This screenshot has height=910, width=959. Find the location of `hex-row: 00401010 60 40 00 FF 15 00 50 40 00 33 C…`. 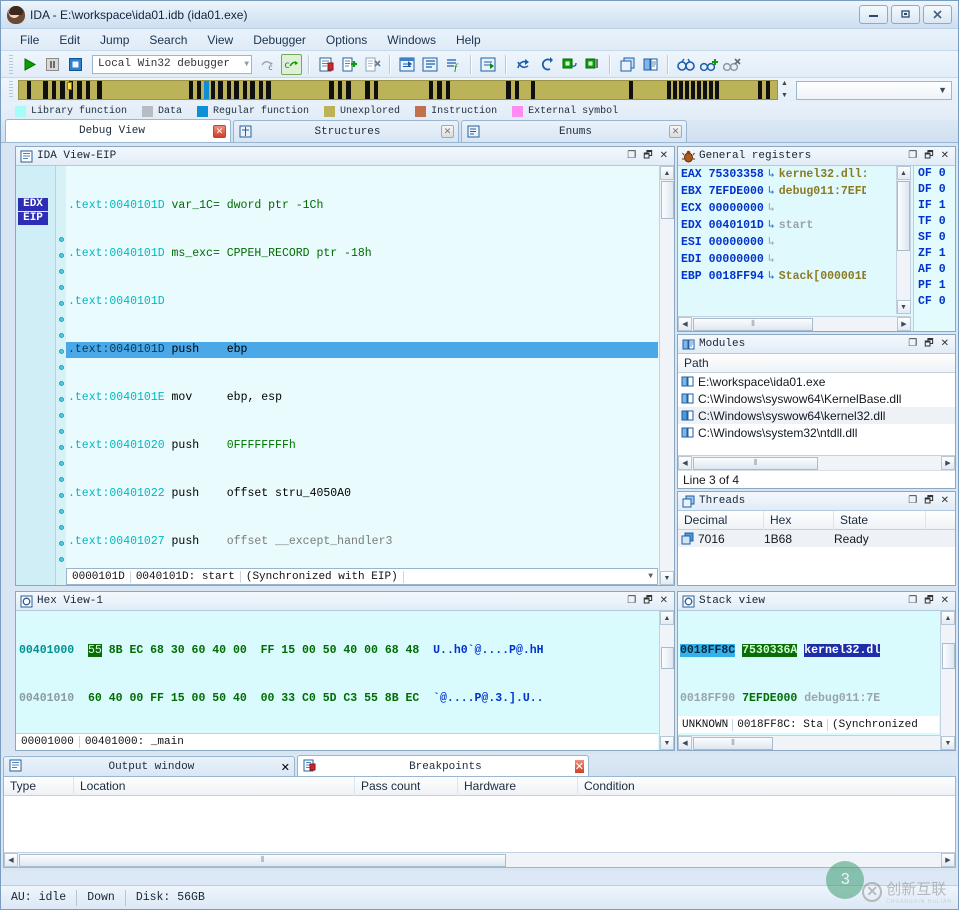

hex-row: 00401010 60 40 00 FF 15 00 50 40 00 33 C… is located at coordinates (338, 699).